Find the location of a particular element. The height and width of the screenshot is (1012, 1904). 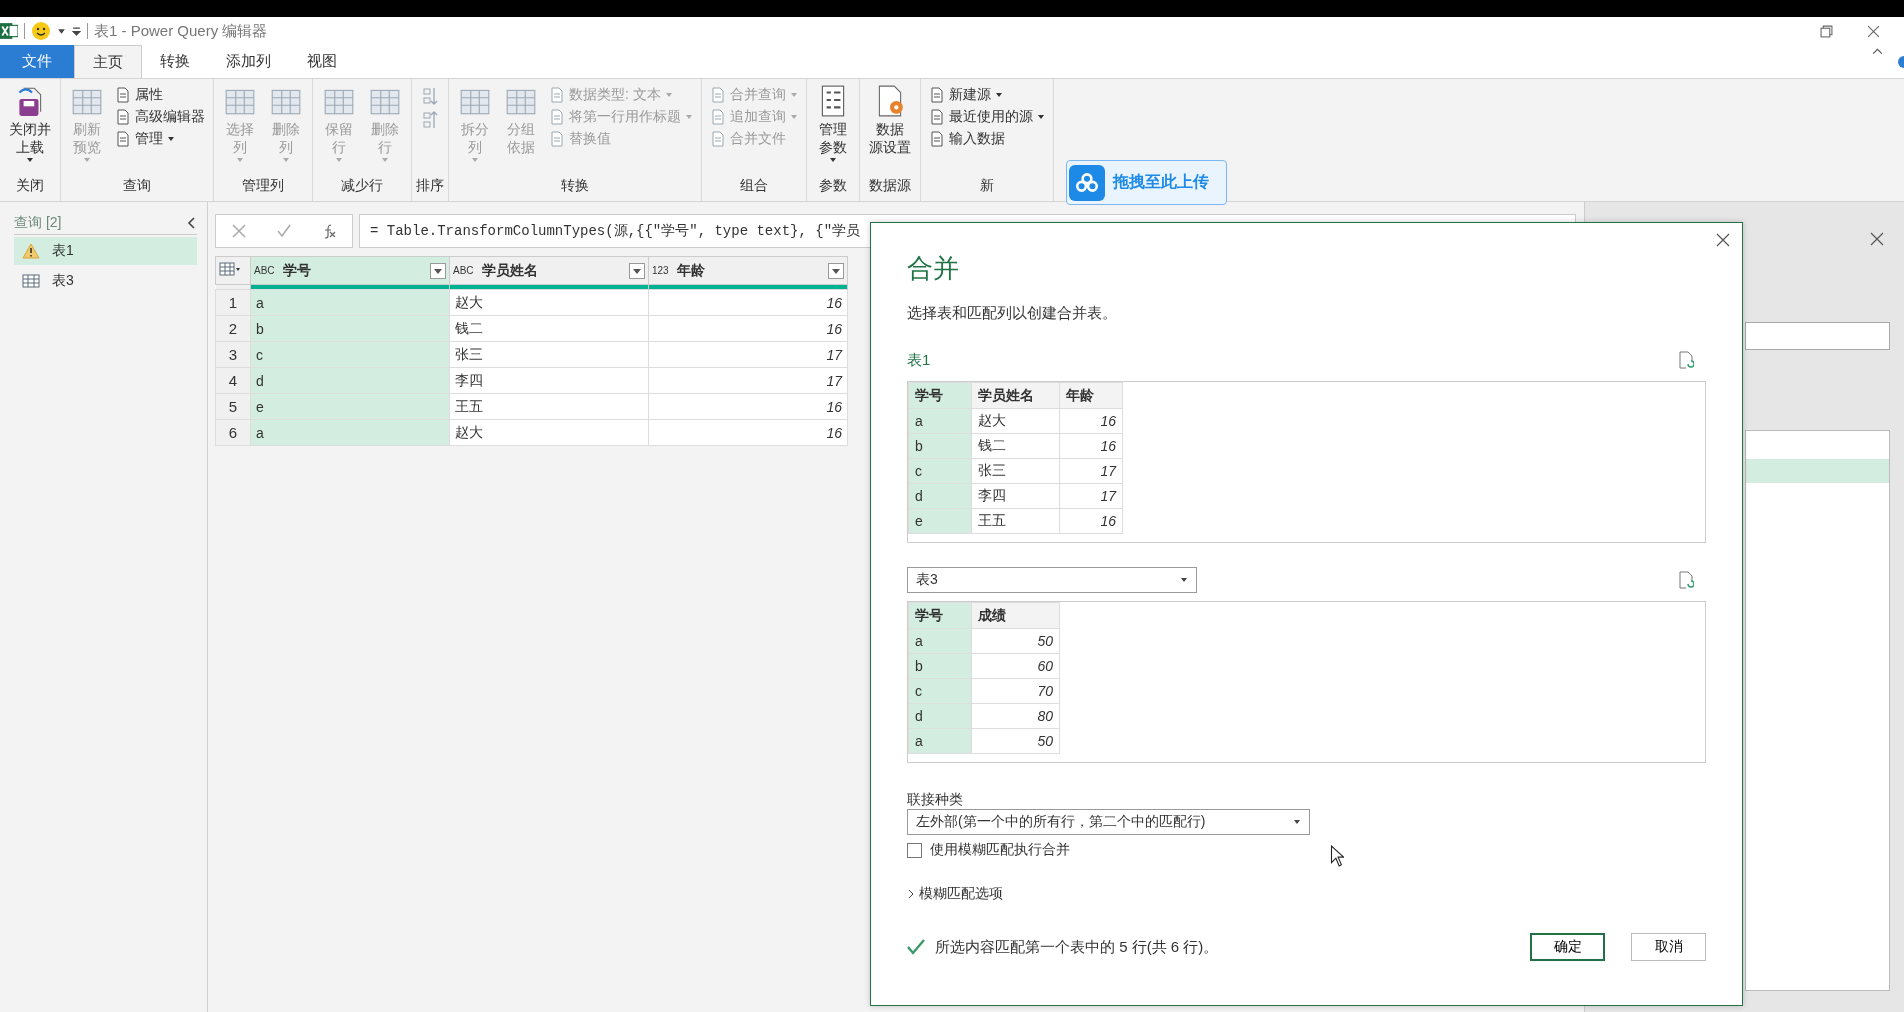

row-number: 6 is located at coordinates (233, 432).